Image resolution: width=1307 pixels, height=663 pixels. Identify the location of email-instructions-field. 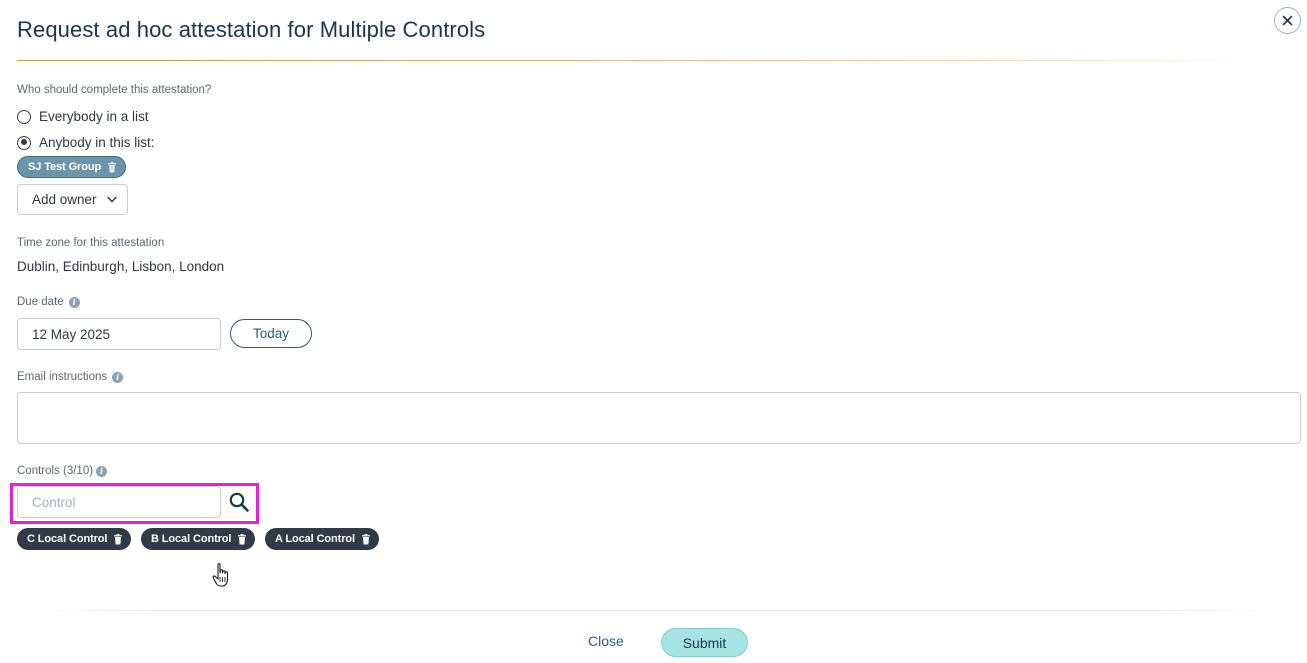
(659, 418).